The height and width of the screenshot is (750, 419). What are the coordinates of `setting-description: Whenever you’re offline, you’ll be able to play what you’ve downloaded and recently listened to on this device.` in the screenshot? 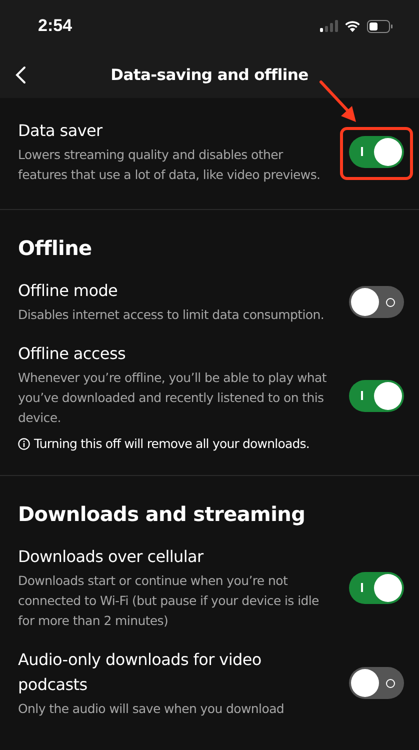 It's located at (173, 398).